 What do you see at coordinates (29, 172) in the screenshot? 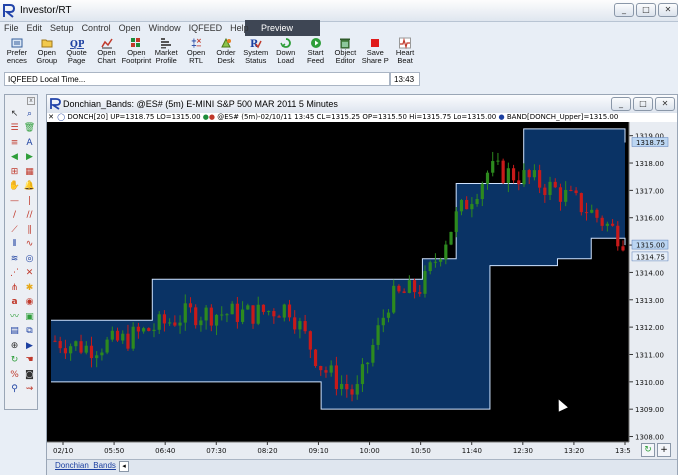
I see `grid-tool-icon: ▦` at bounding box center [29, 172].